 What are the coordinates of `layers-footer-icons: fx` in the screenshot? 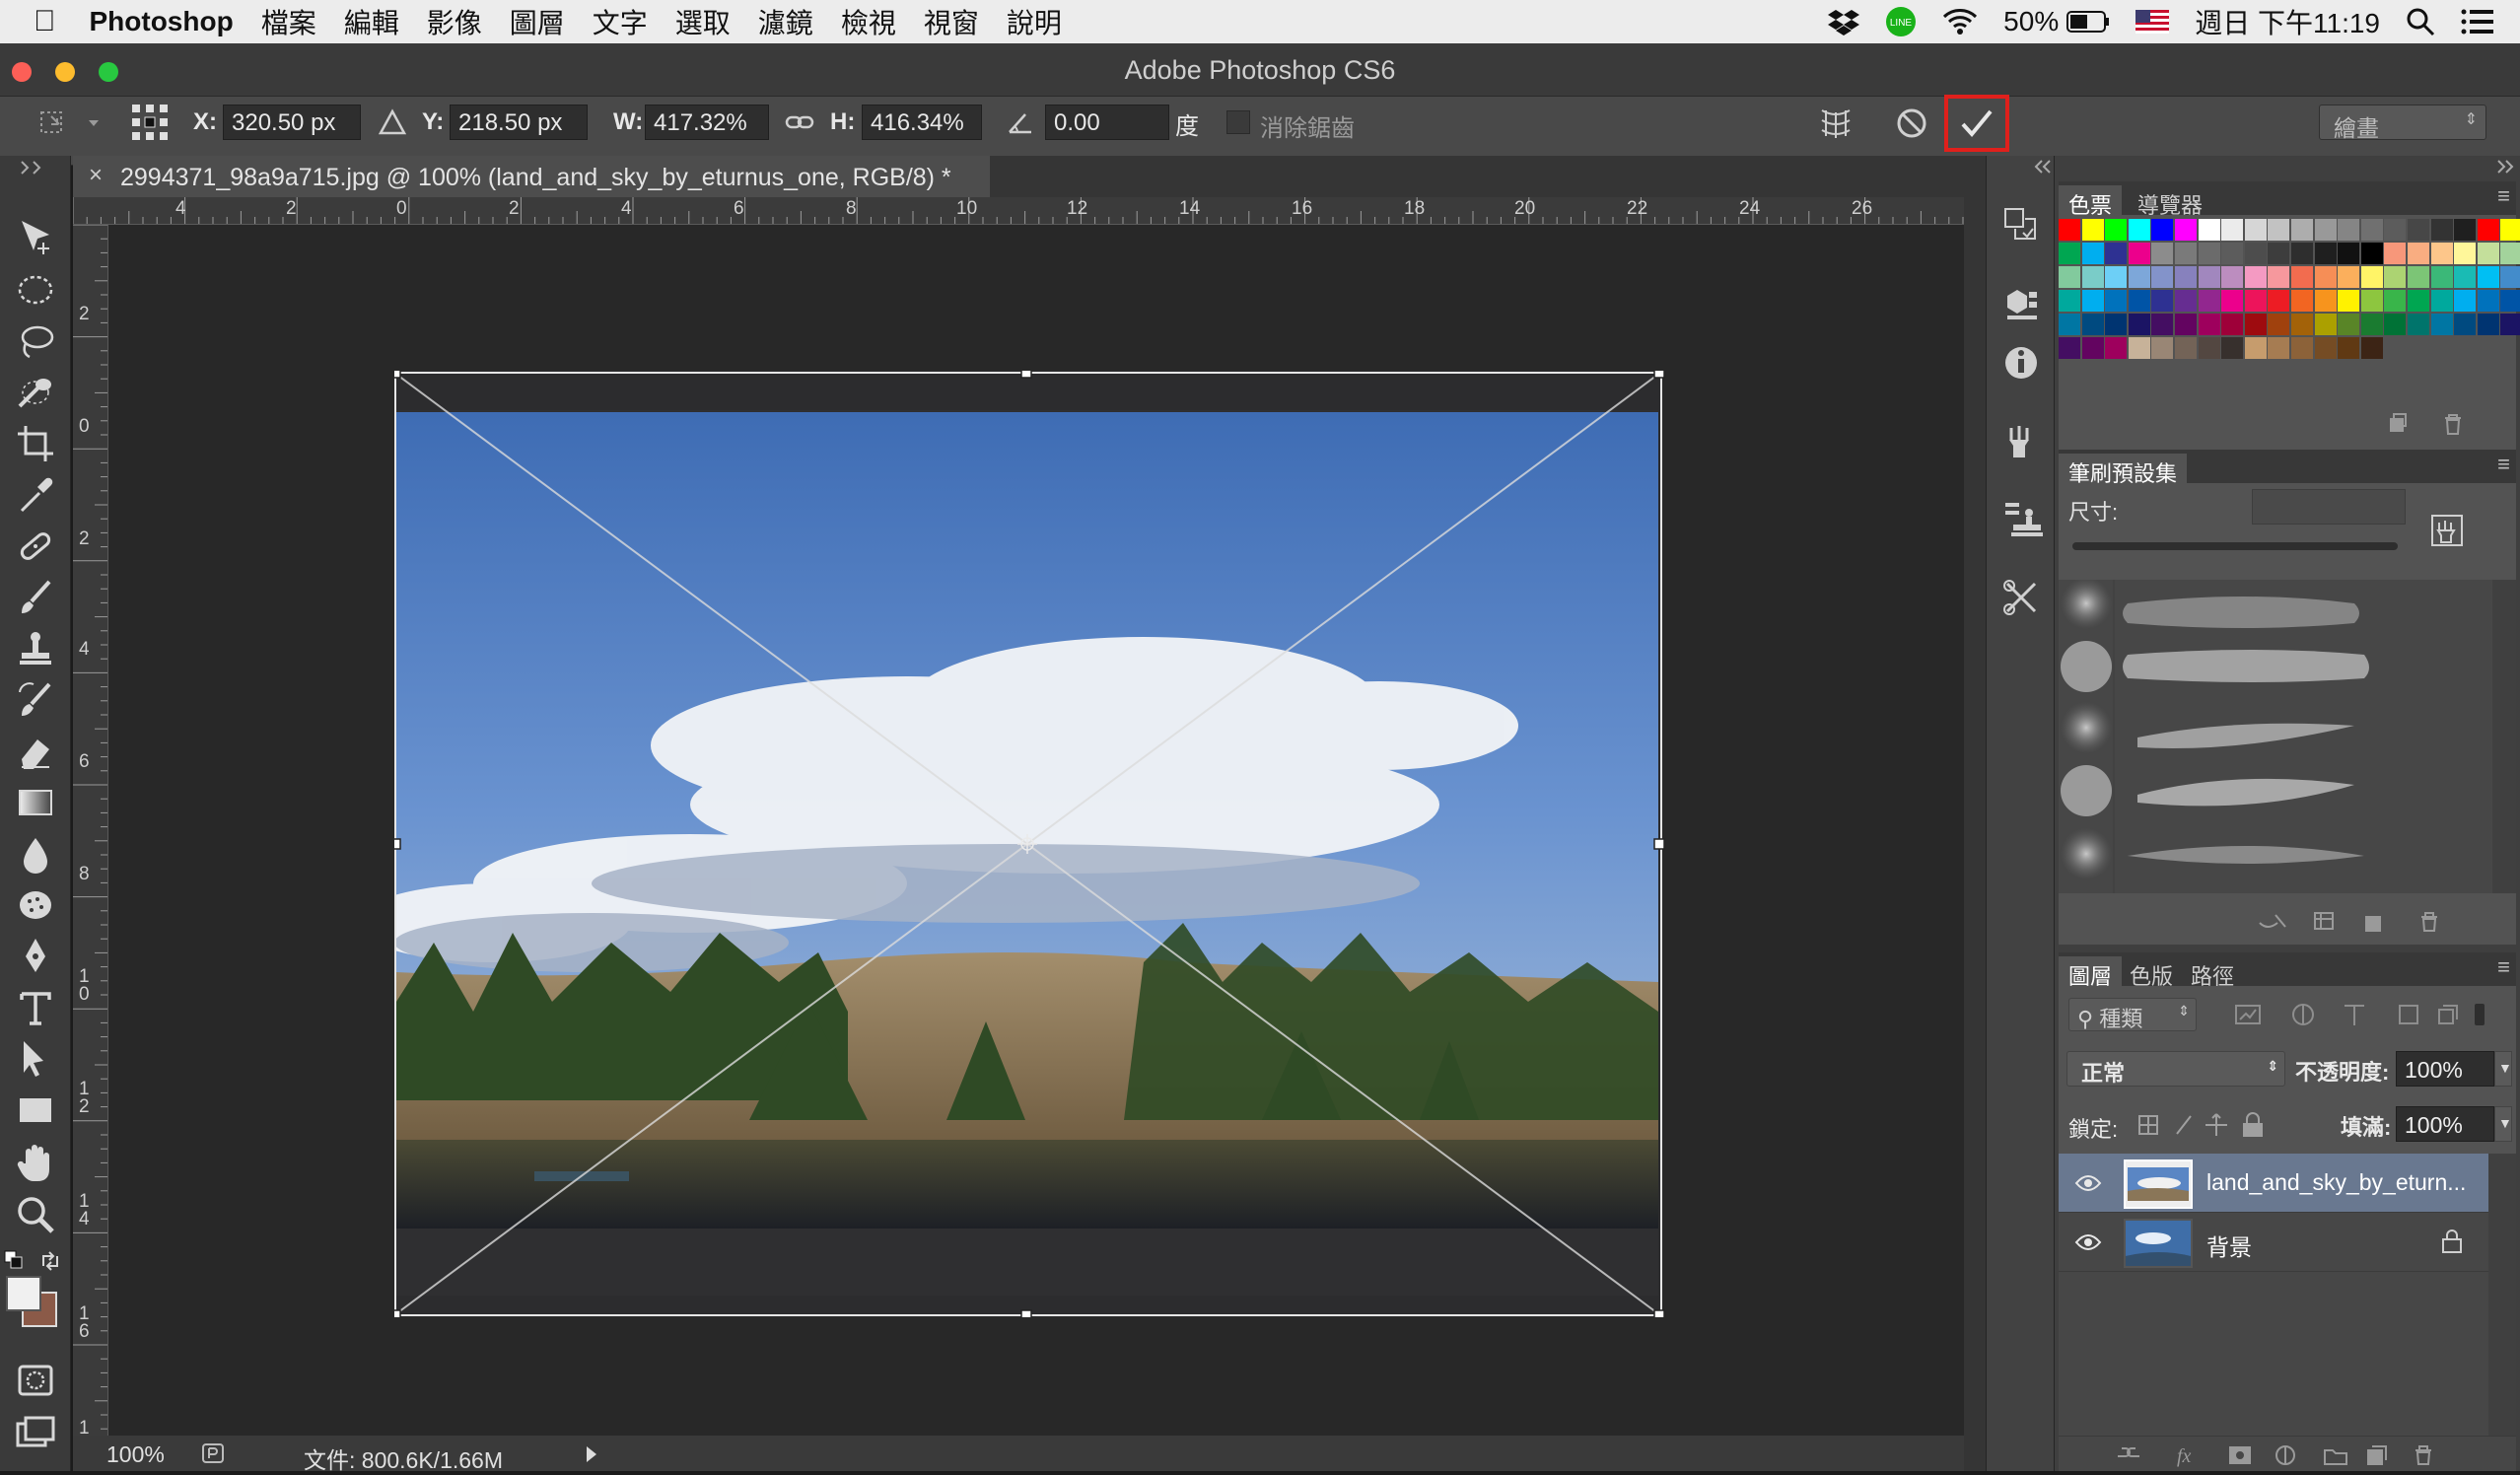 It's located at (2311, 1455).